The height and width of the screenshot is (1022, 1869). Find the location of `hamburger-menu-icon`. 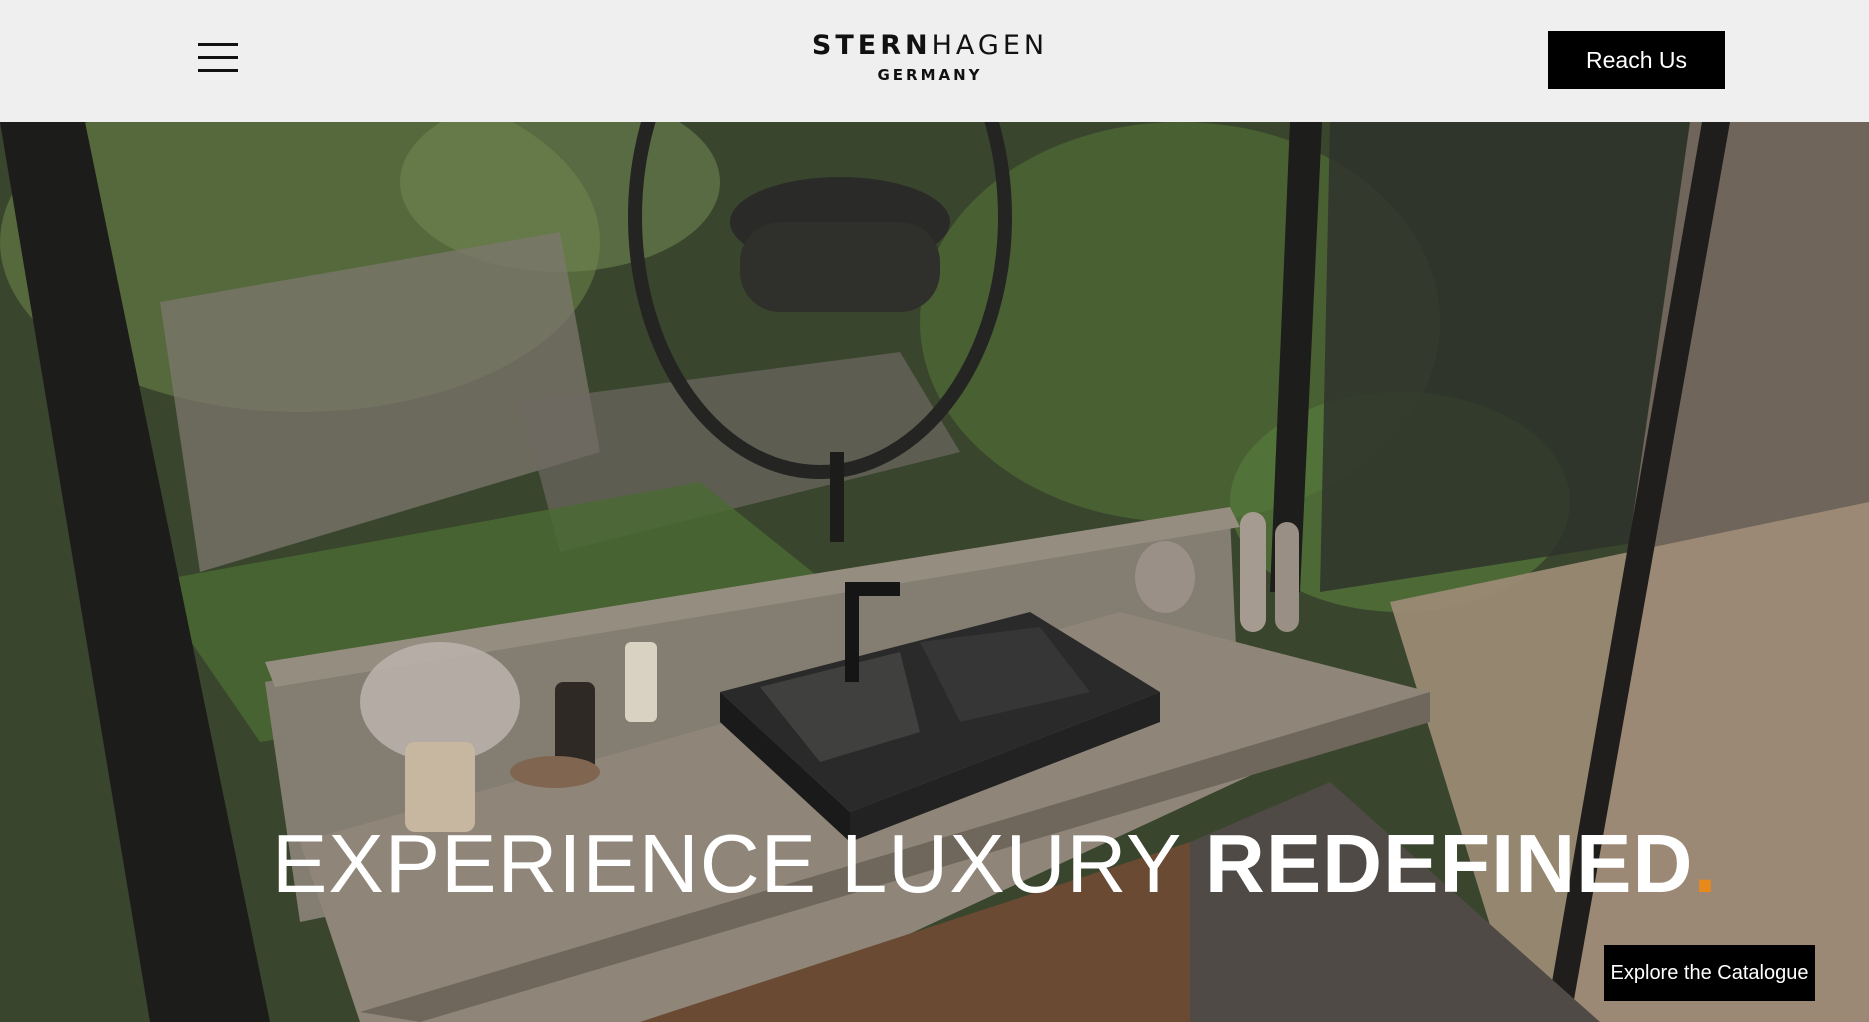

hamburger-menu-icon is located at coordinates (219, 57).